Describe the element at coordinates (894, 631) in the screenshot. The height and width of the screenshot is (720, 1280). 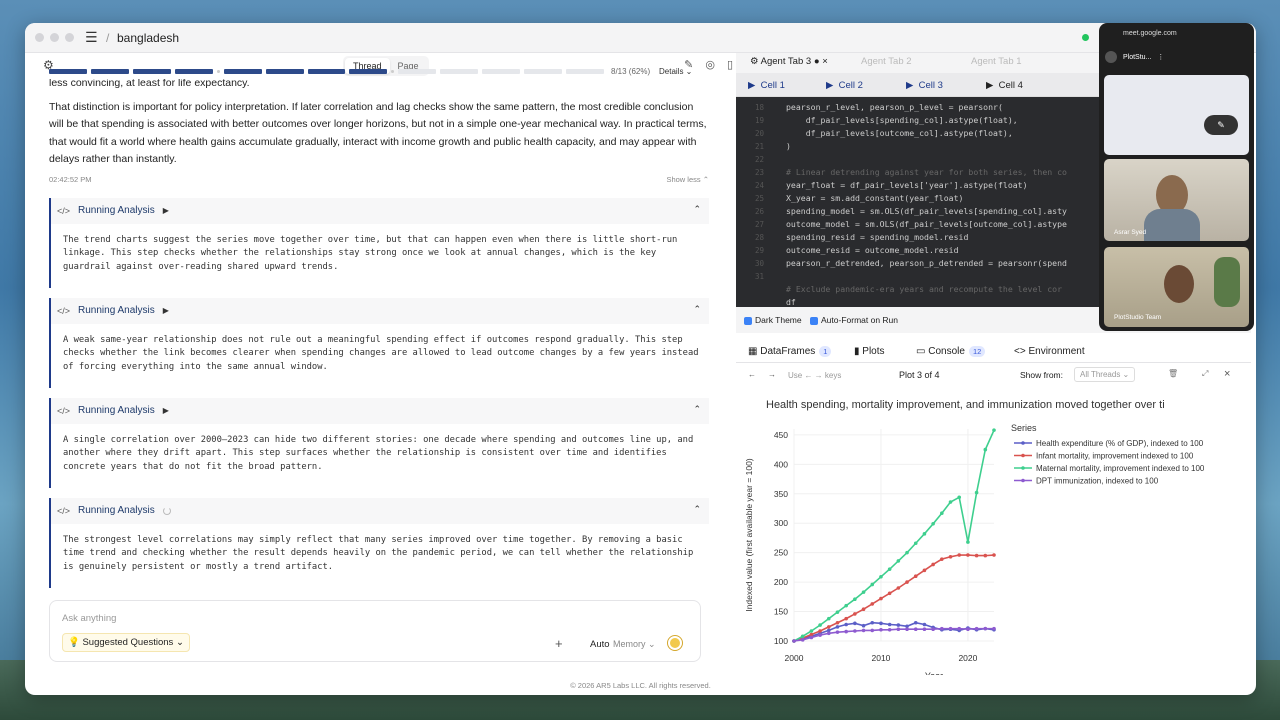
I see `series-line` at that location.